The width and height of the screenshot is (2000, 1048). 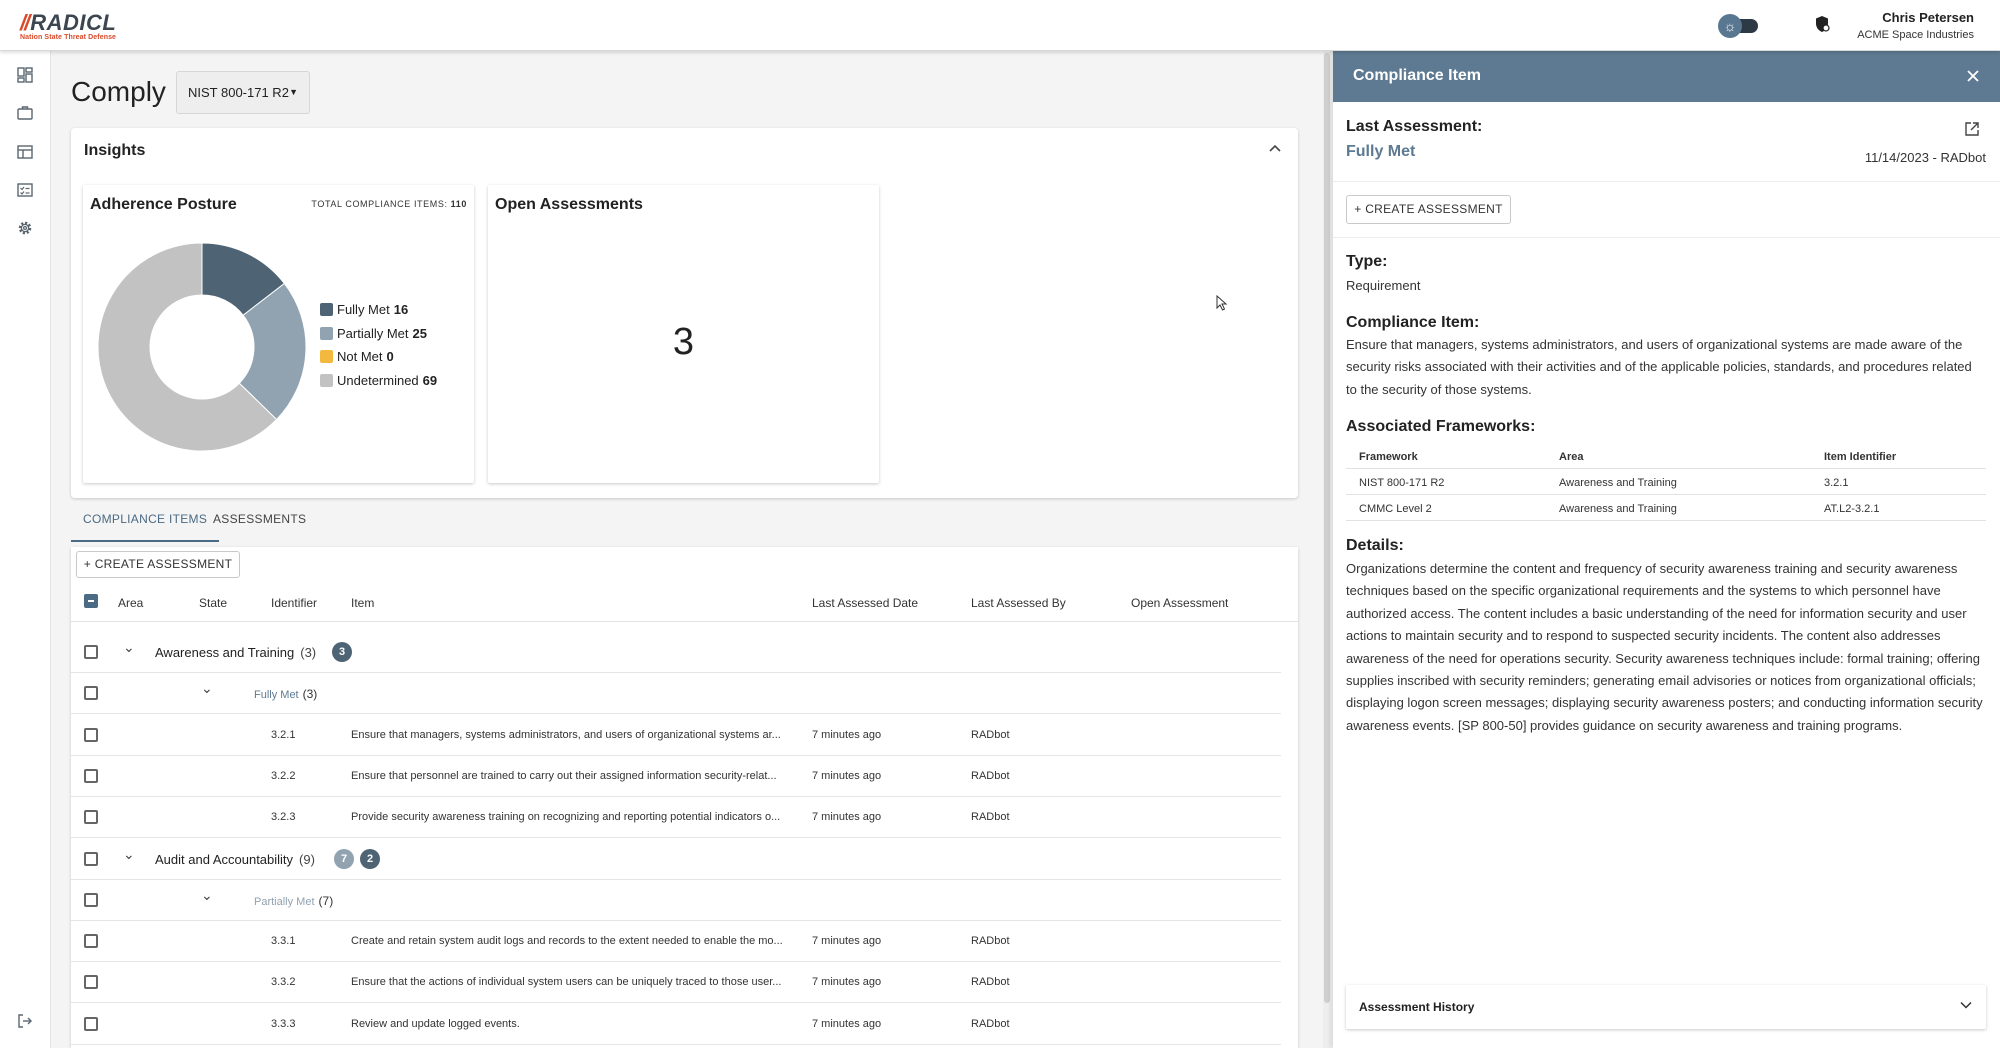 What do you see at coordinates (130, 603) in the screenshot?
I see `column-header-area: Area` at bounding box center [130, 603].